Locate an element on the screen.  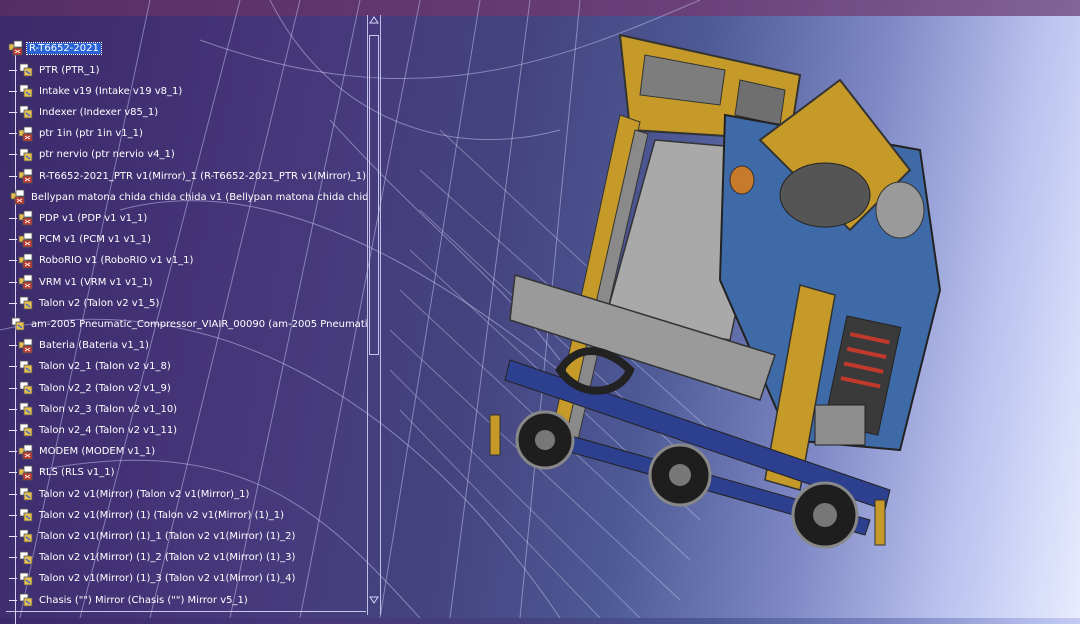
tree-item-label: R-T6652-2021 is located at coordinates (64, 48).